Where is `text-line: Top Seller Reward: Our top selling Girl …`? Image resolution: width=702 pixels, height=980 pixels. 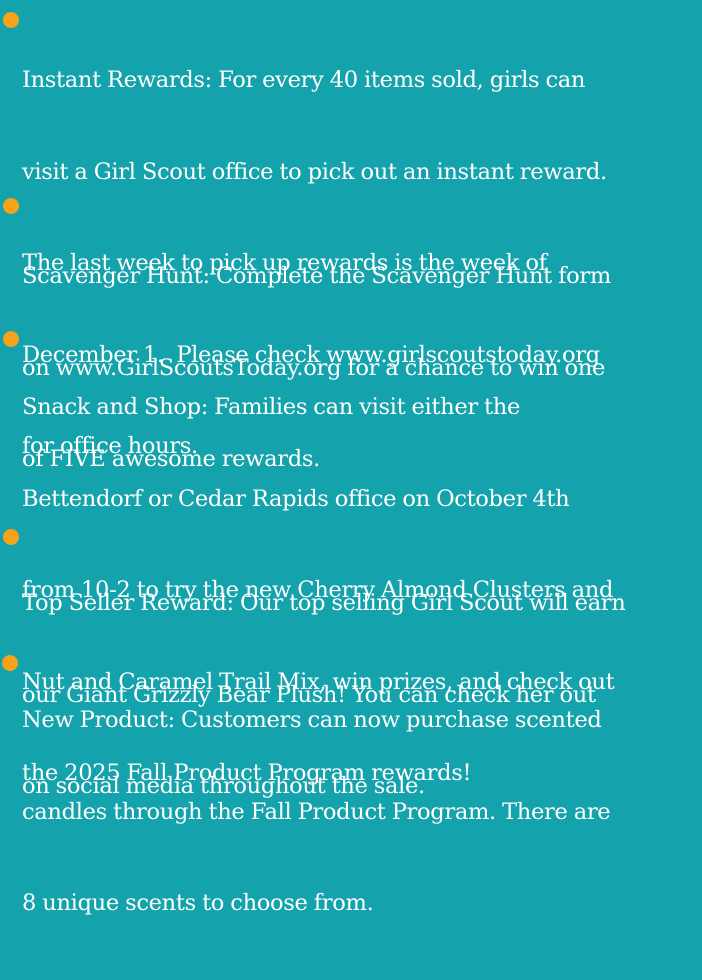 text-line: Top Seller Reward: Our top selling Girl … is located at coordinates (324, 603).